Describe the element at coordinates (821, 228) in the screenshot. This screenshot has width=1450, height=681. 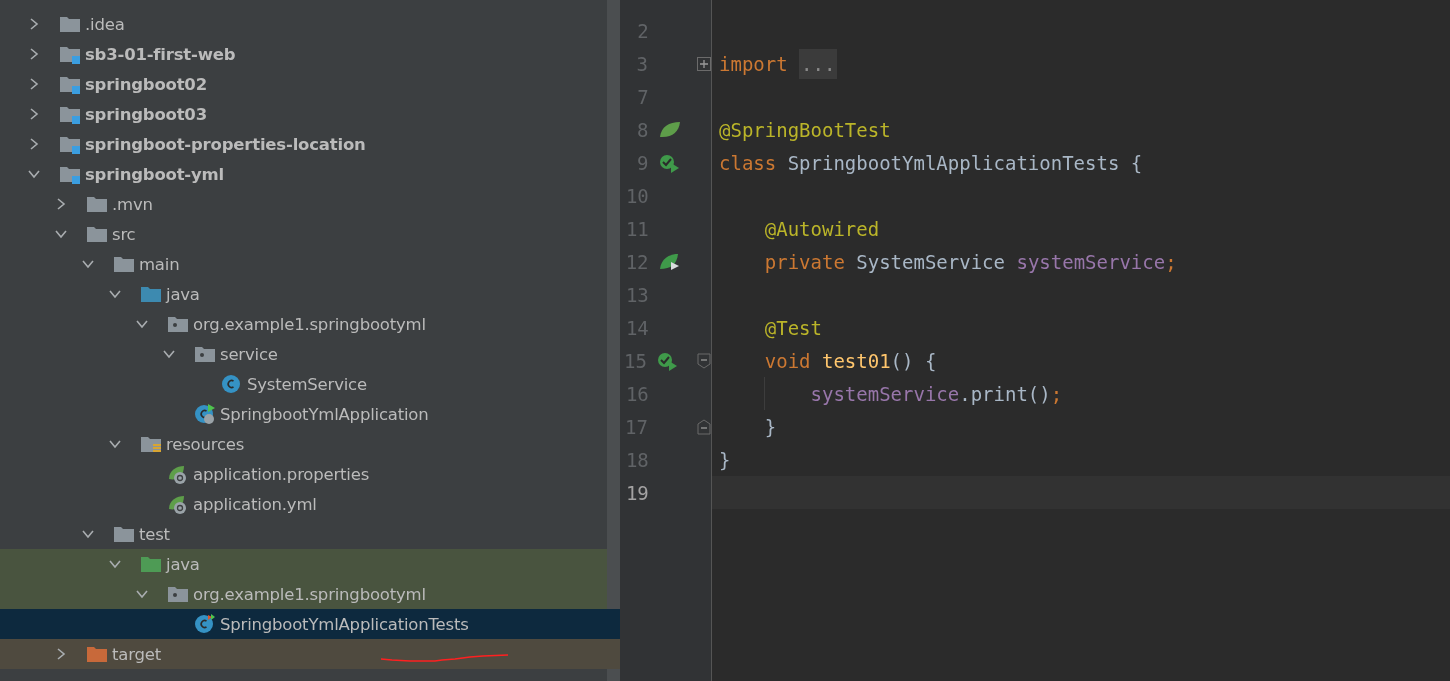
I see `code-line: @Autowired` at that location.